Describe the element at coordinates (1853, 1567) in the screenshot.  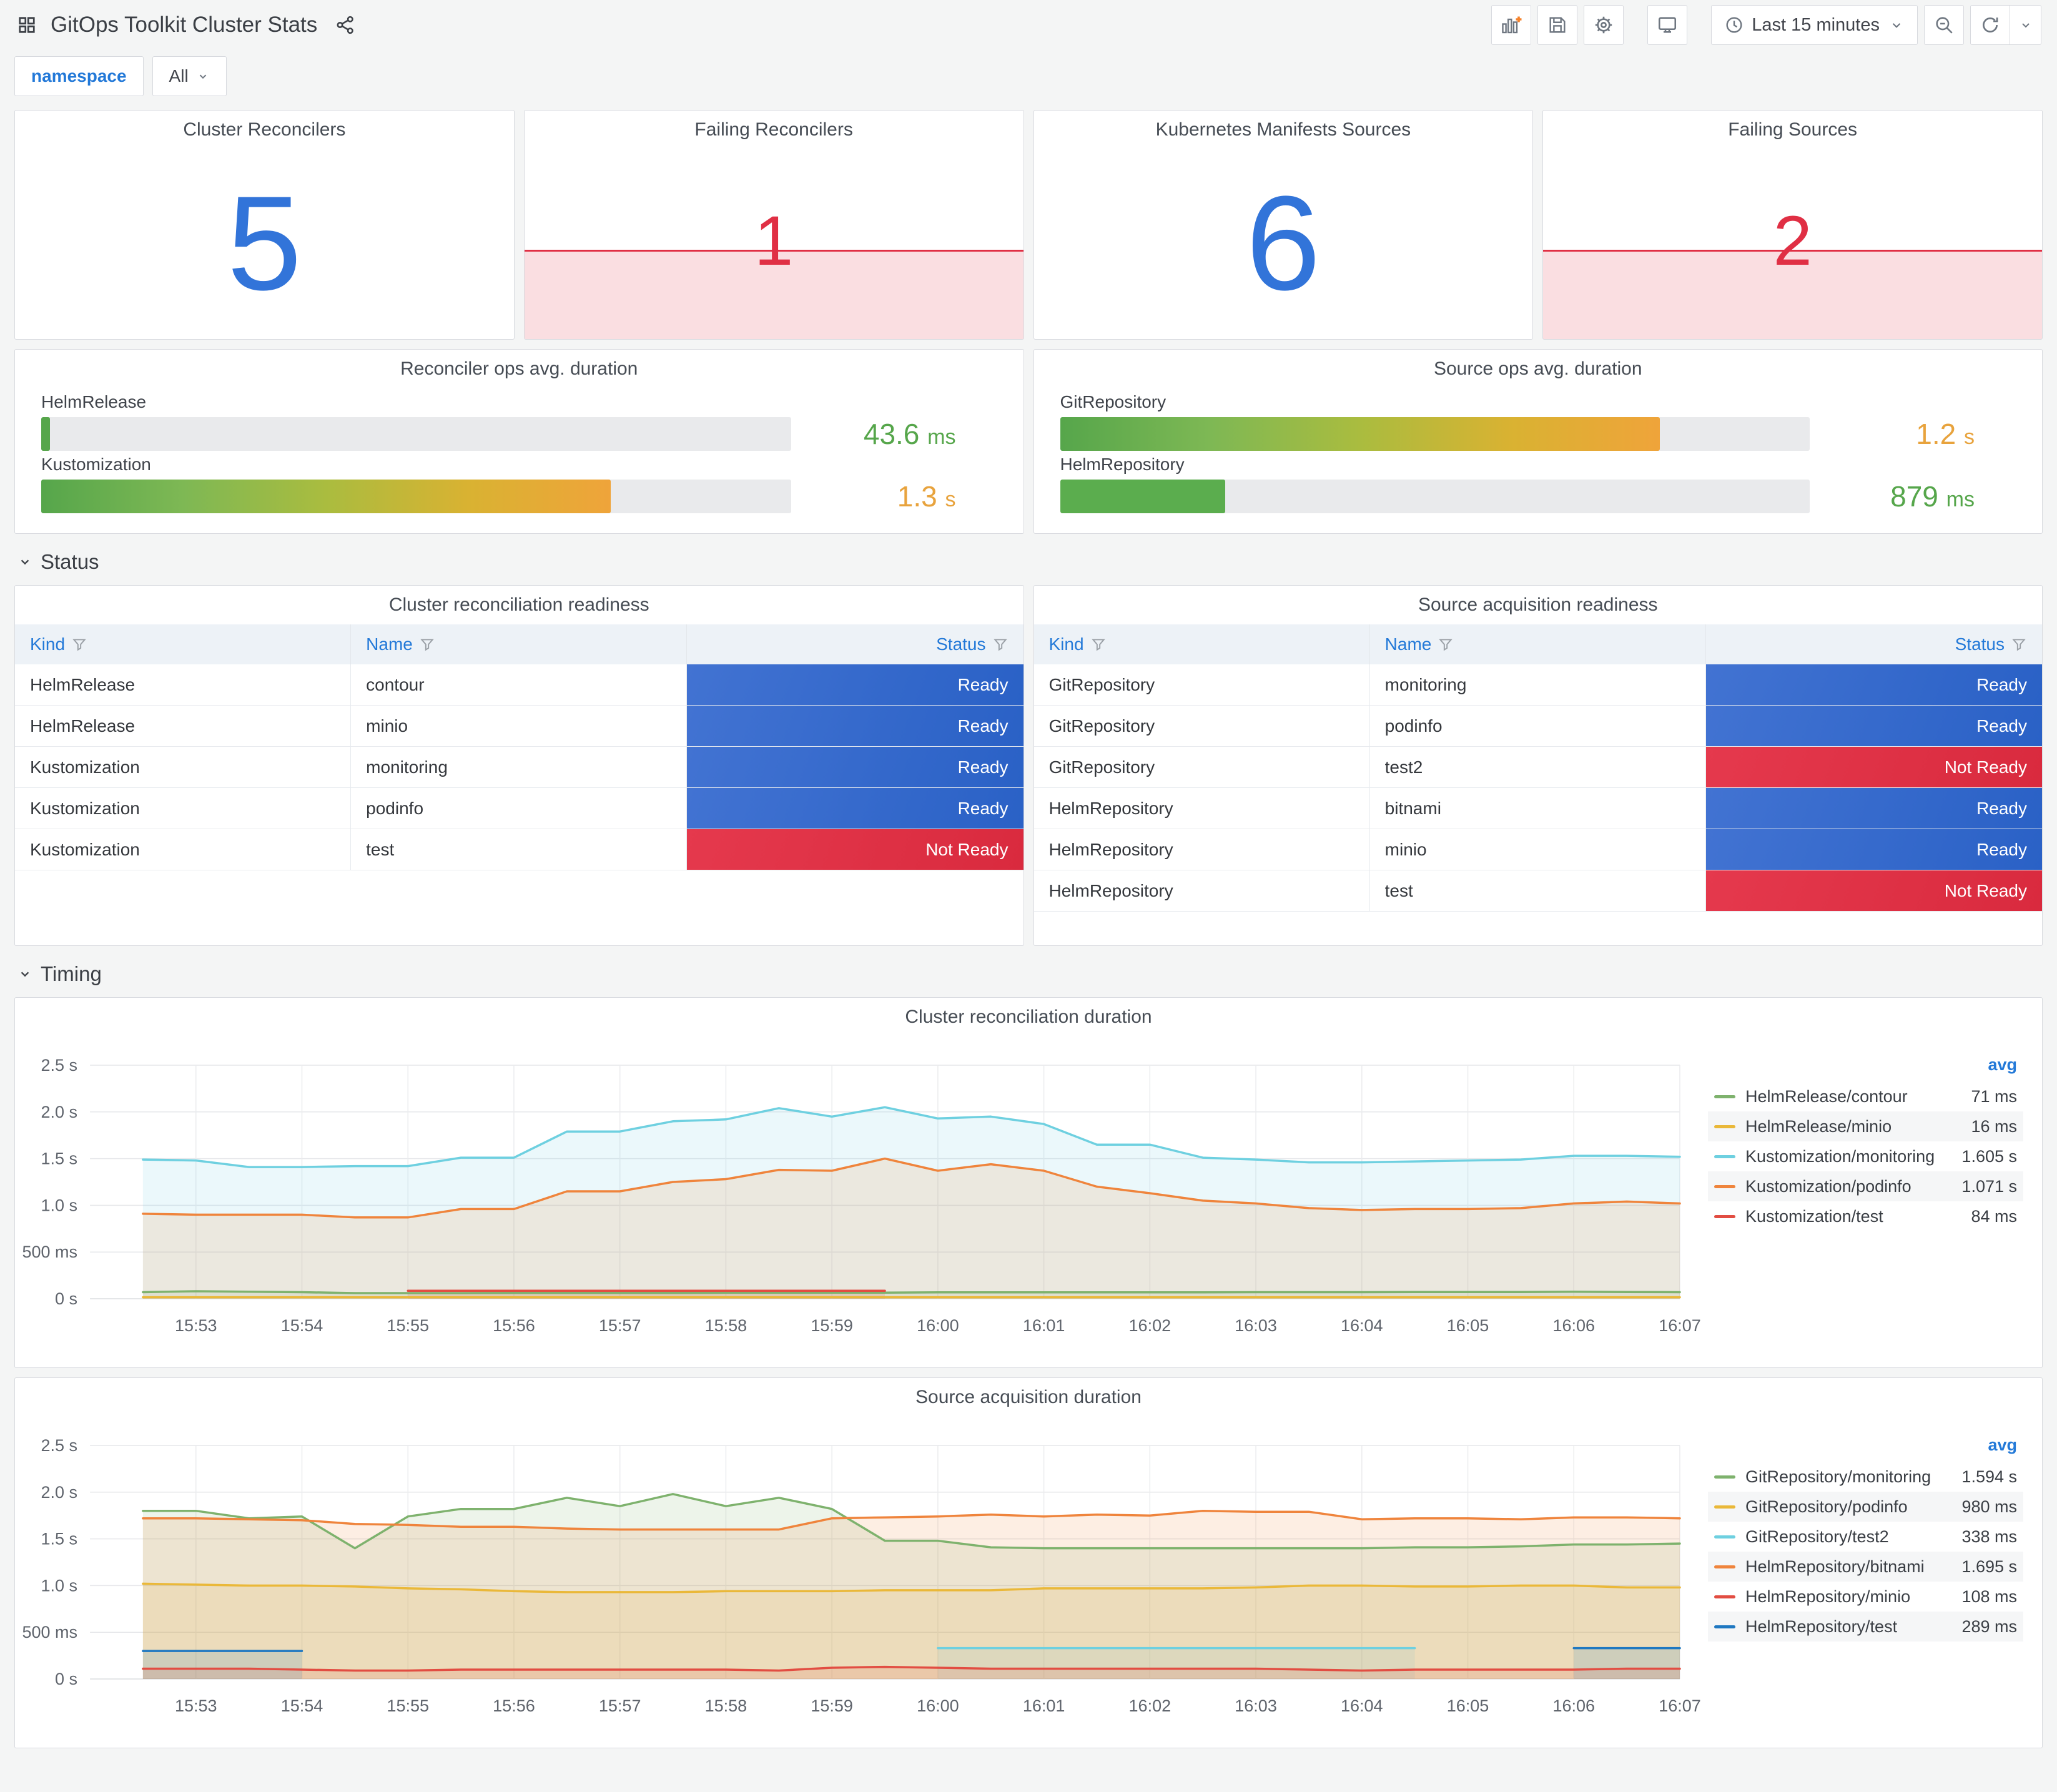
I see `series-name: HelmRepository/bitnami` at that location.